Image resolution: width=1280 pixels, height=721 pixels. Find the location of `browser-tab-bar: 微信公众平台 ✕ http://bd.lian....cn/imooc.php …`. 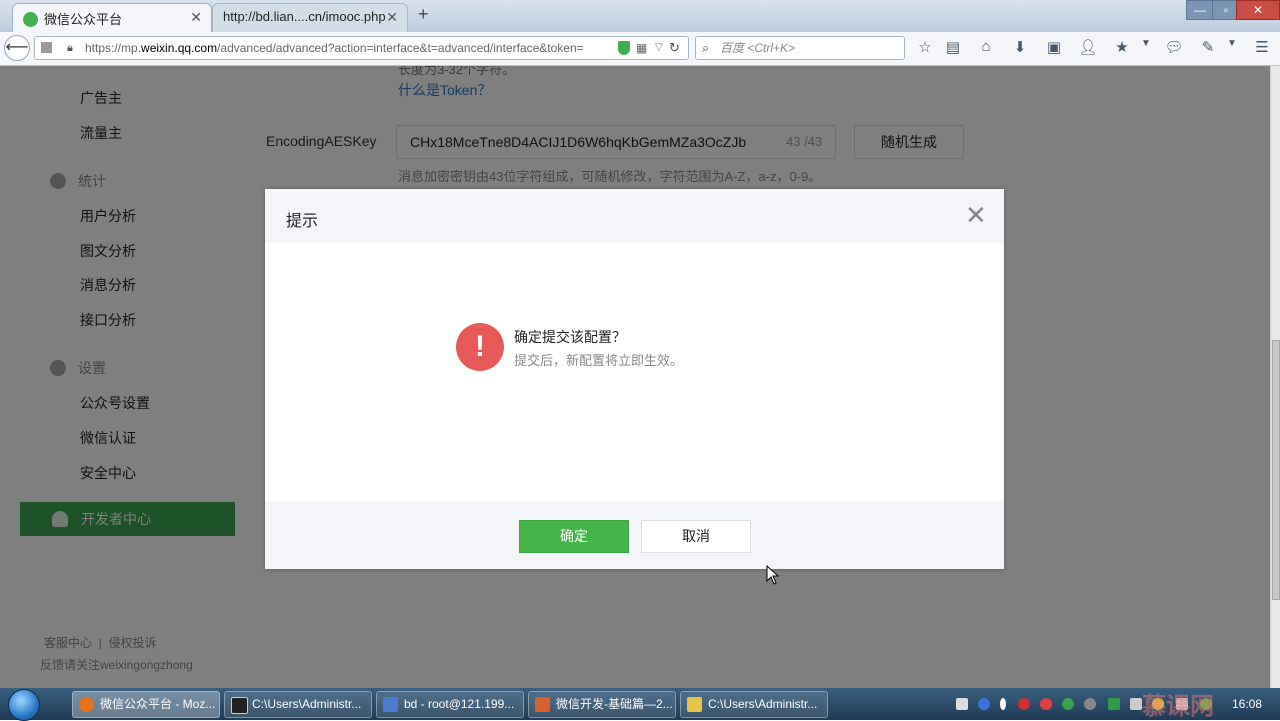

browser-tab-bar: 微信公众平台 ✕ http://bd.lian....cn/imooc.php … is located at coordinates (640, 16).